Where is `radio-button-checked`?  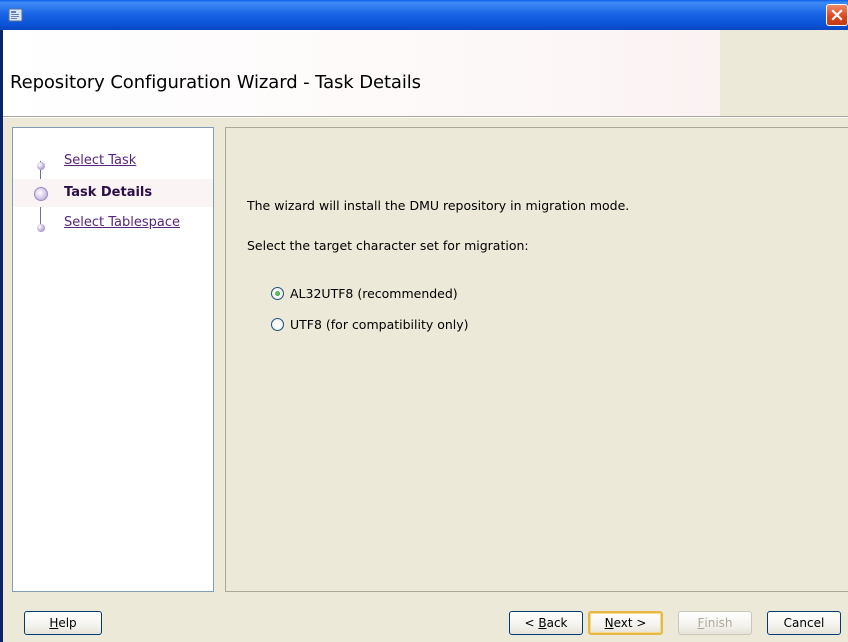 radio-button-checked is located at coordinates (277, 293).